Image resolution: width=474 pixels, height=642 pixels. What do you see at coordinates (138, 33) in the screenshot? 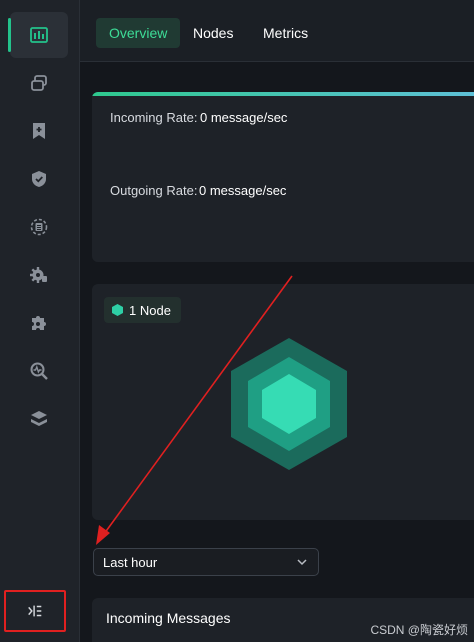
I see `tab-overview: Overview` at bounding box center [138, 33].